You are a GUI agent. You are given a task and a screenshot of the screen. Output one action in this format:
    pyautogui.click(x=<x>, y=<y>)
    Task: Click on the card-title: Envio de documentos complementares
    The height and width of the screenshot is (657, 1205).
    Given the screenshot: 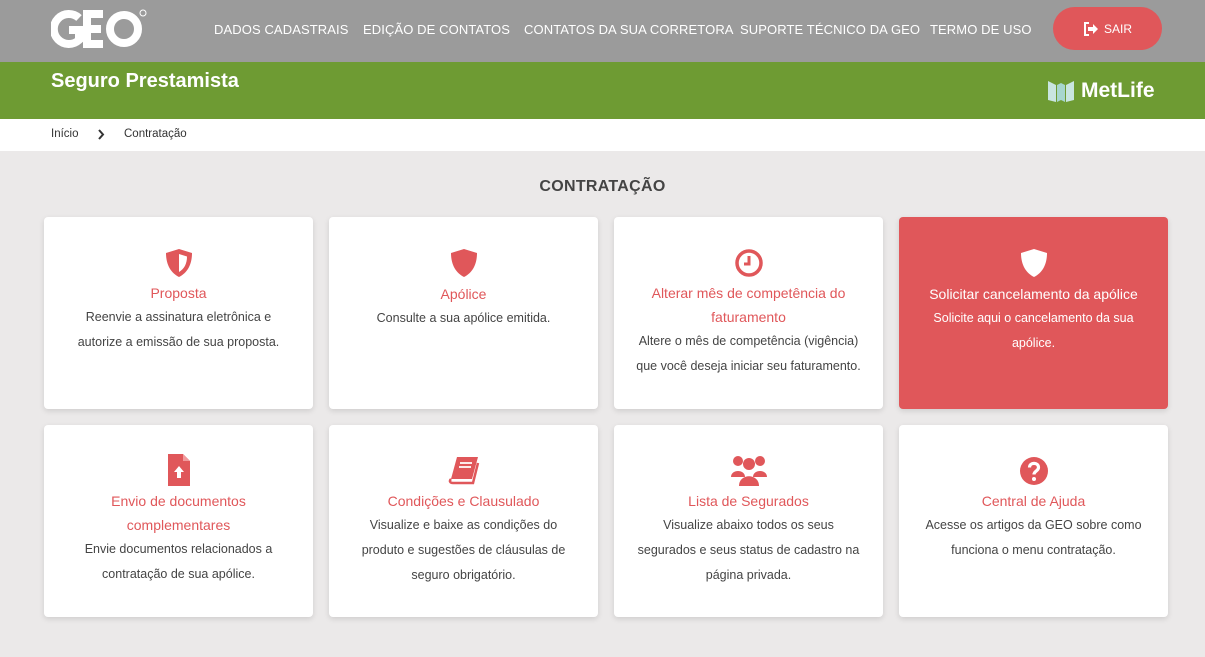 What is the action you would take?
    pyautogui.click(x=178, y=513)
    